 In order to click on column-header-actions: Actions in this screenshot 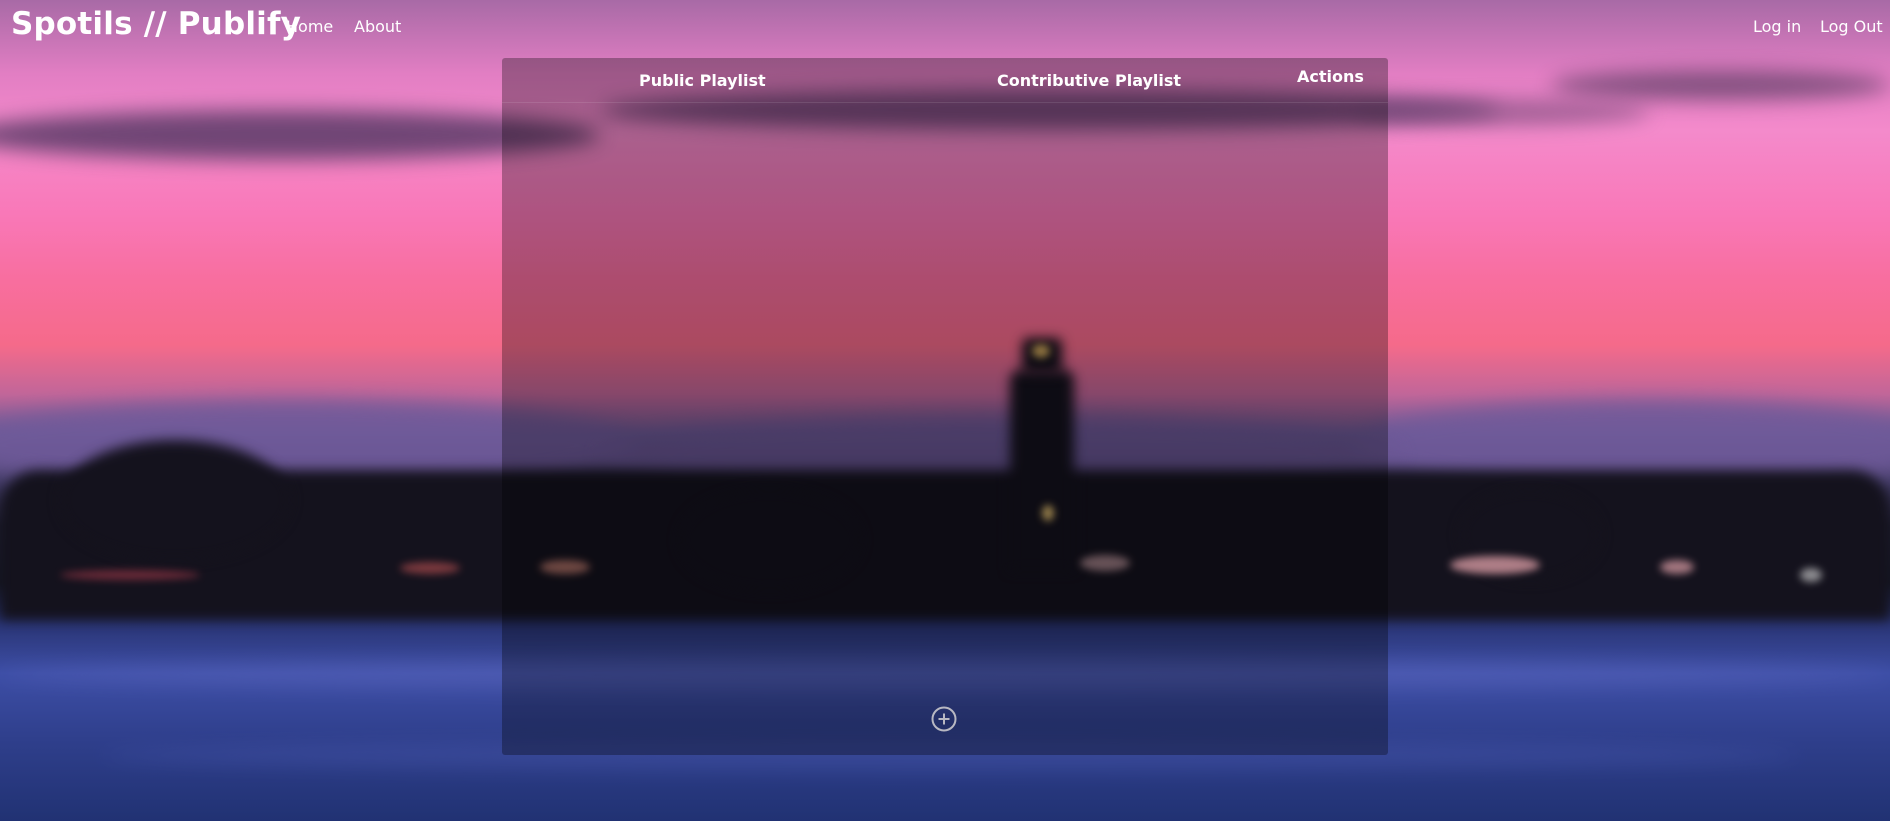, I will do `click(1330, 76)`.